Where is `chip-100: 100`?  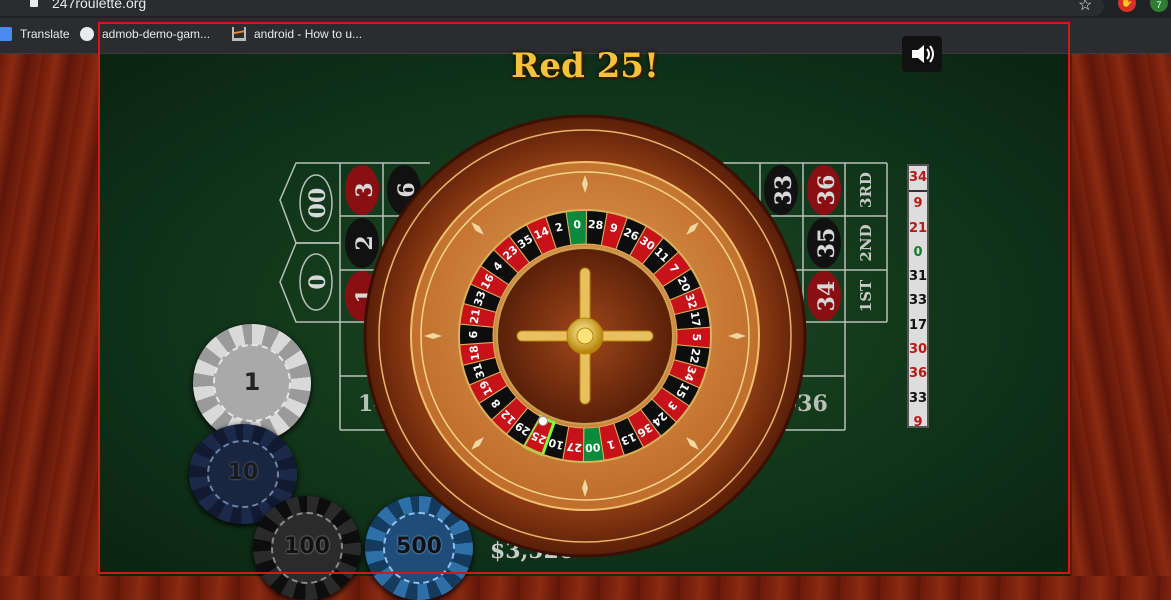 chip-100: 100 is located at coordinates (307, 548).